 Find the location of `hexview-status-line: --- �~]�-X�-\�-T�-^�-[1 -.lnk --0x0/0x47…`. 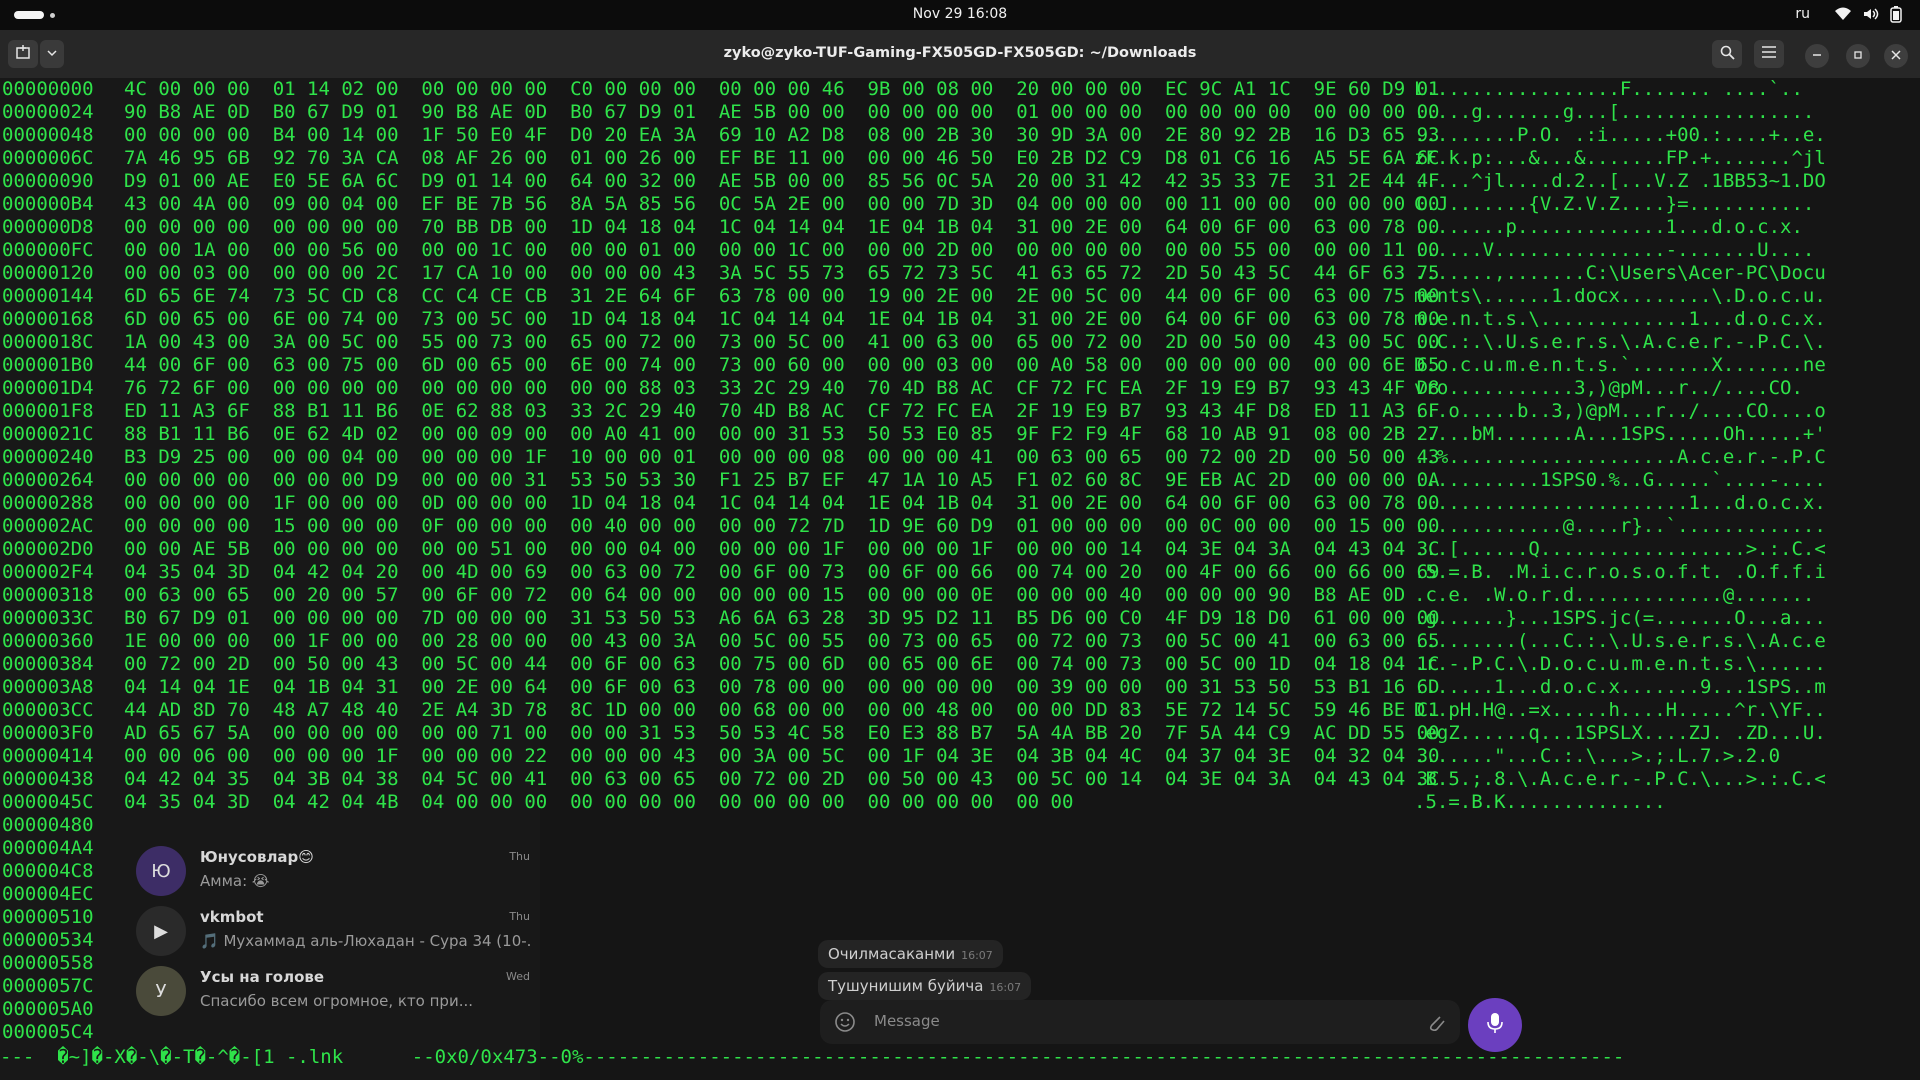

hexview-status-line: --- �~]�-X�-\�-T�-^�-[1 -.lnk --0x0/0x47… is located at coordinates (812, 1057).